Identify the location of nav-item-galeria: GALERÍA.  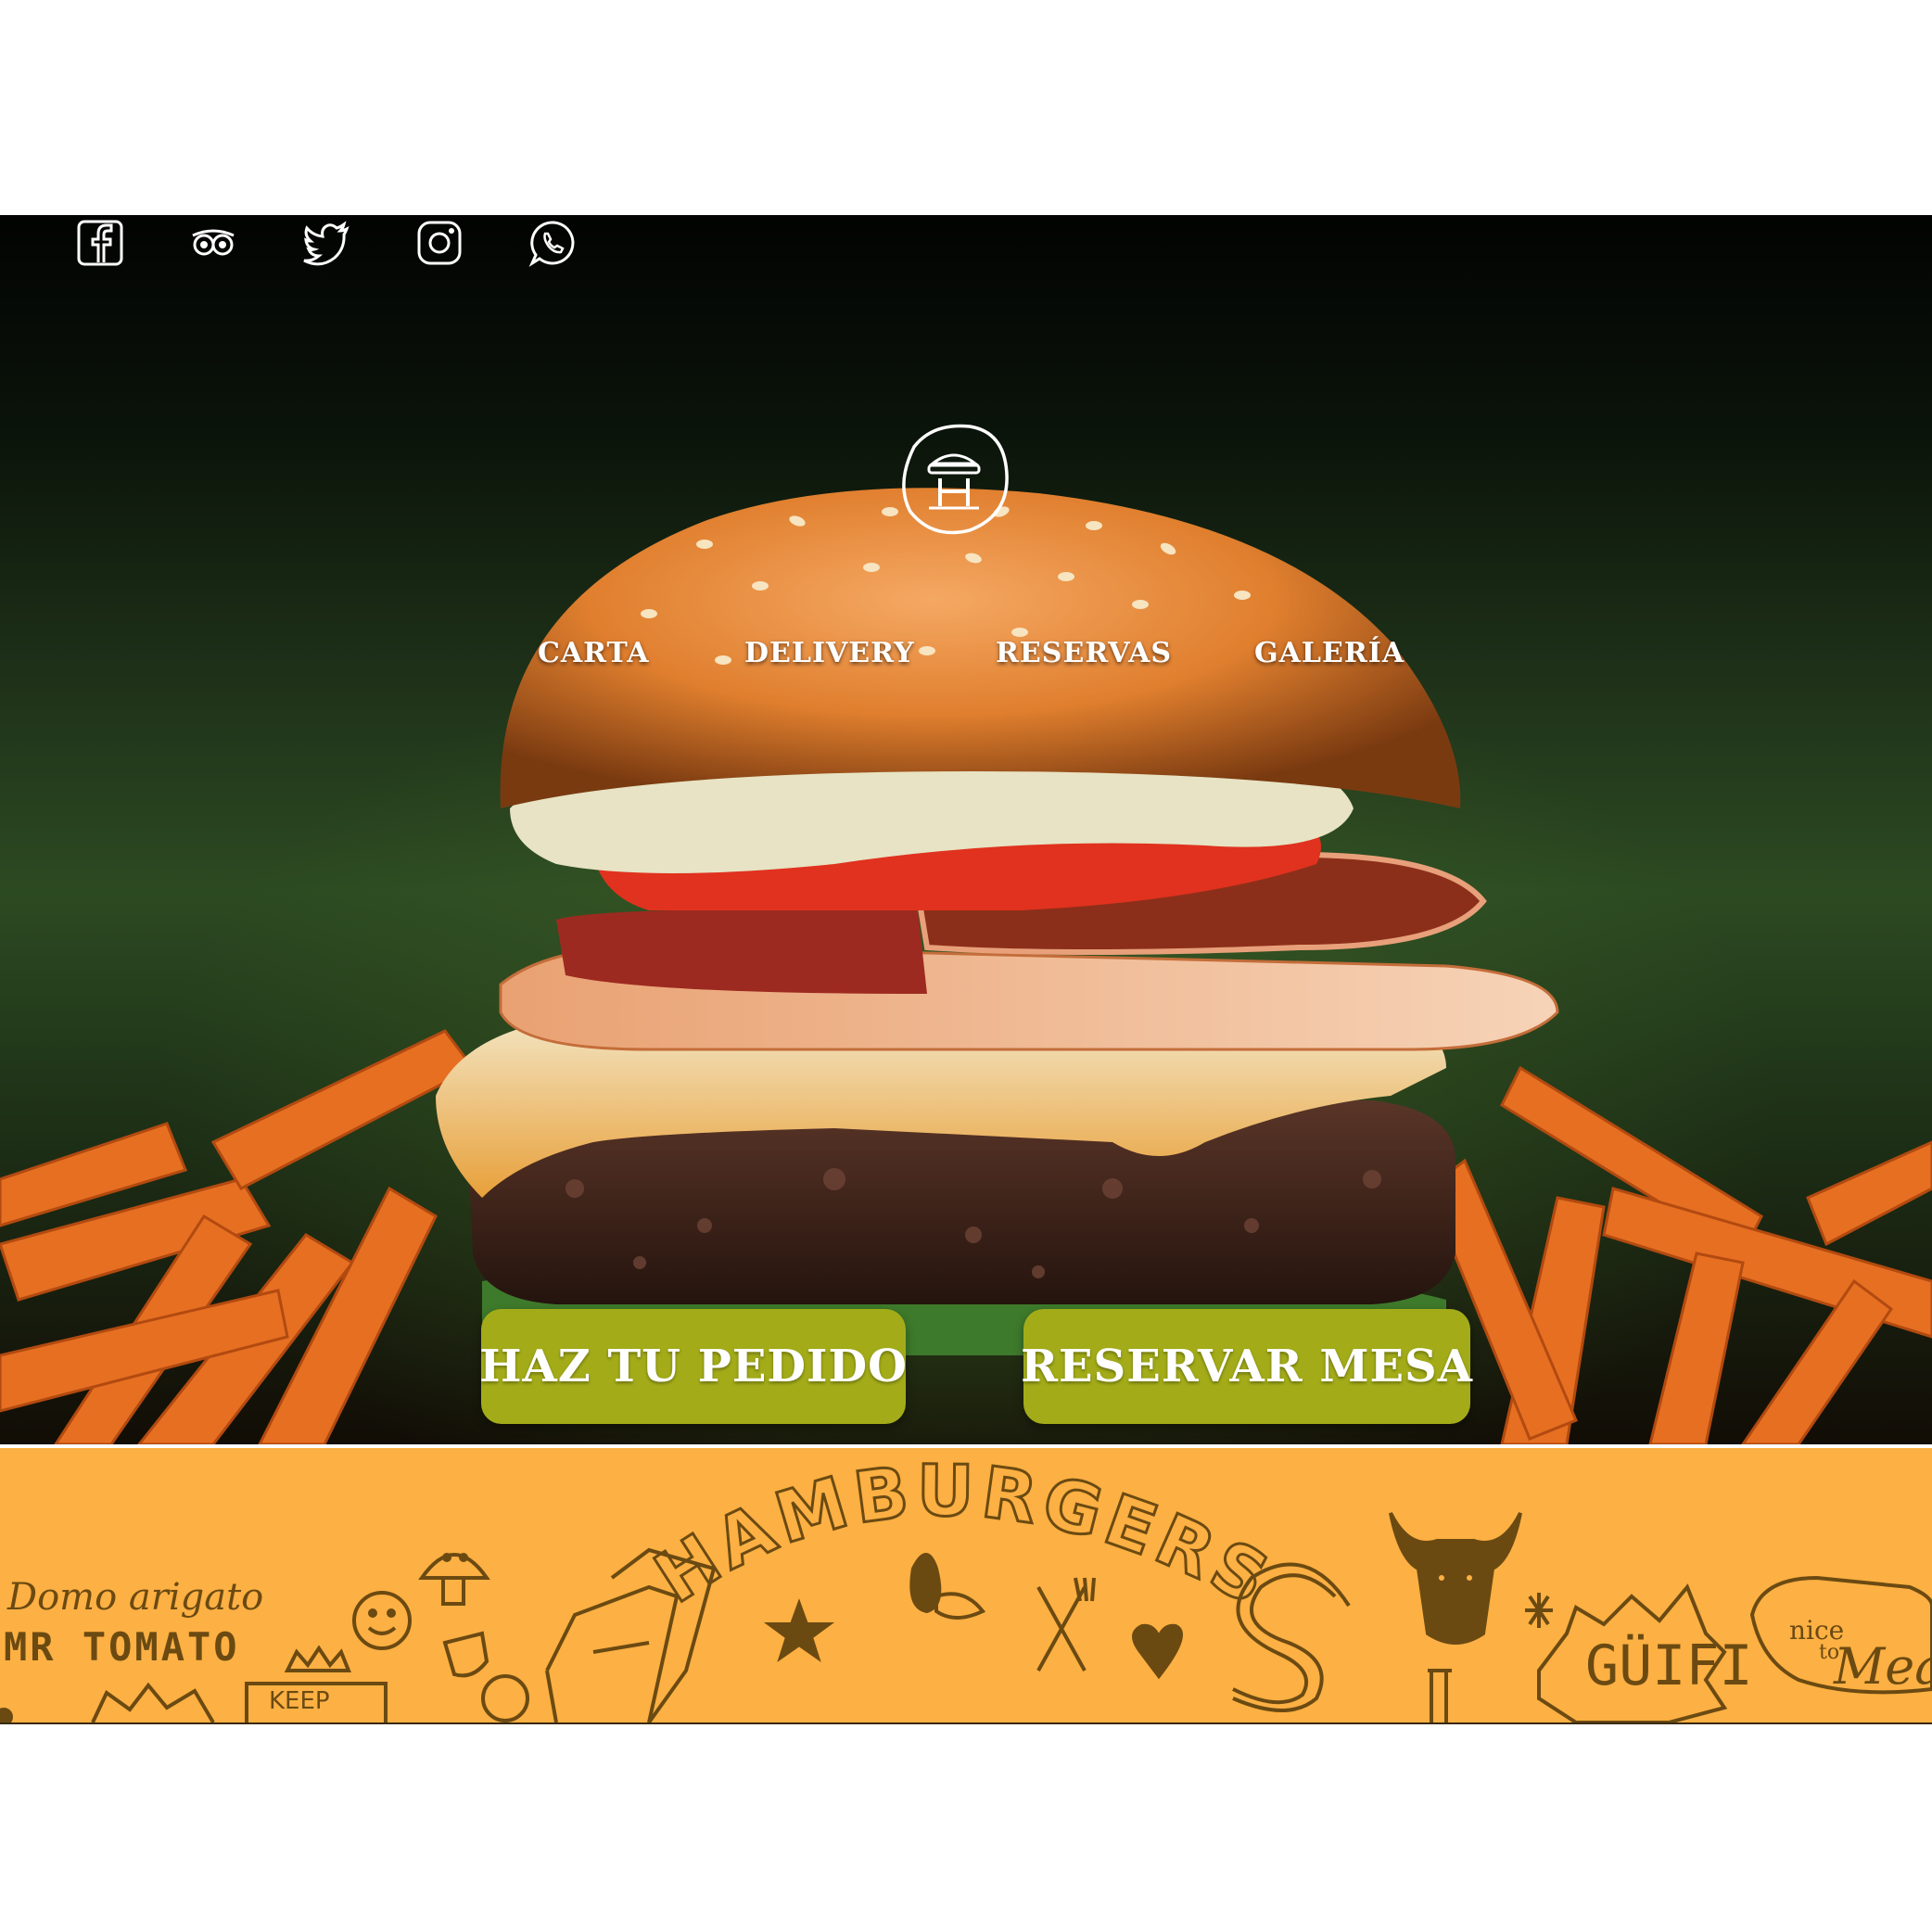
(1329, 653).